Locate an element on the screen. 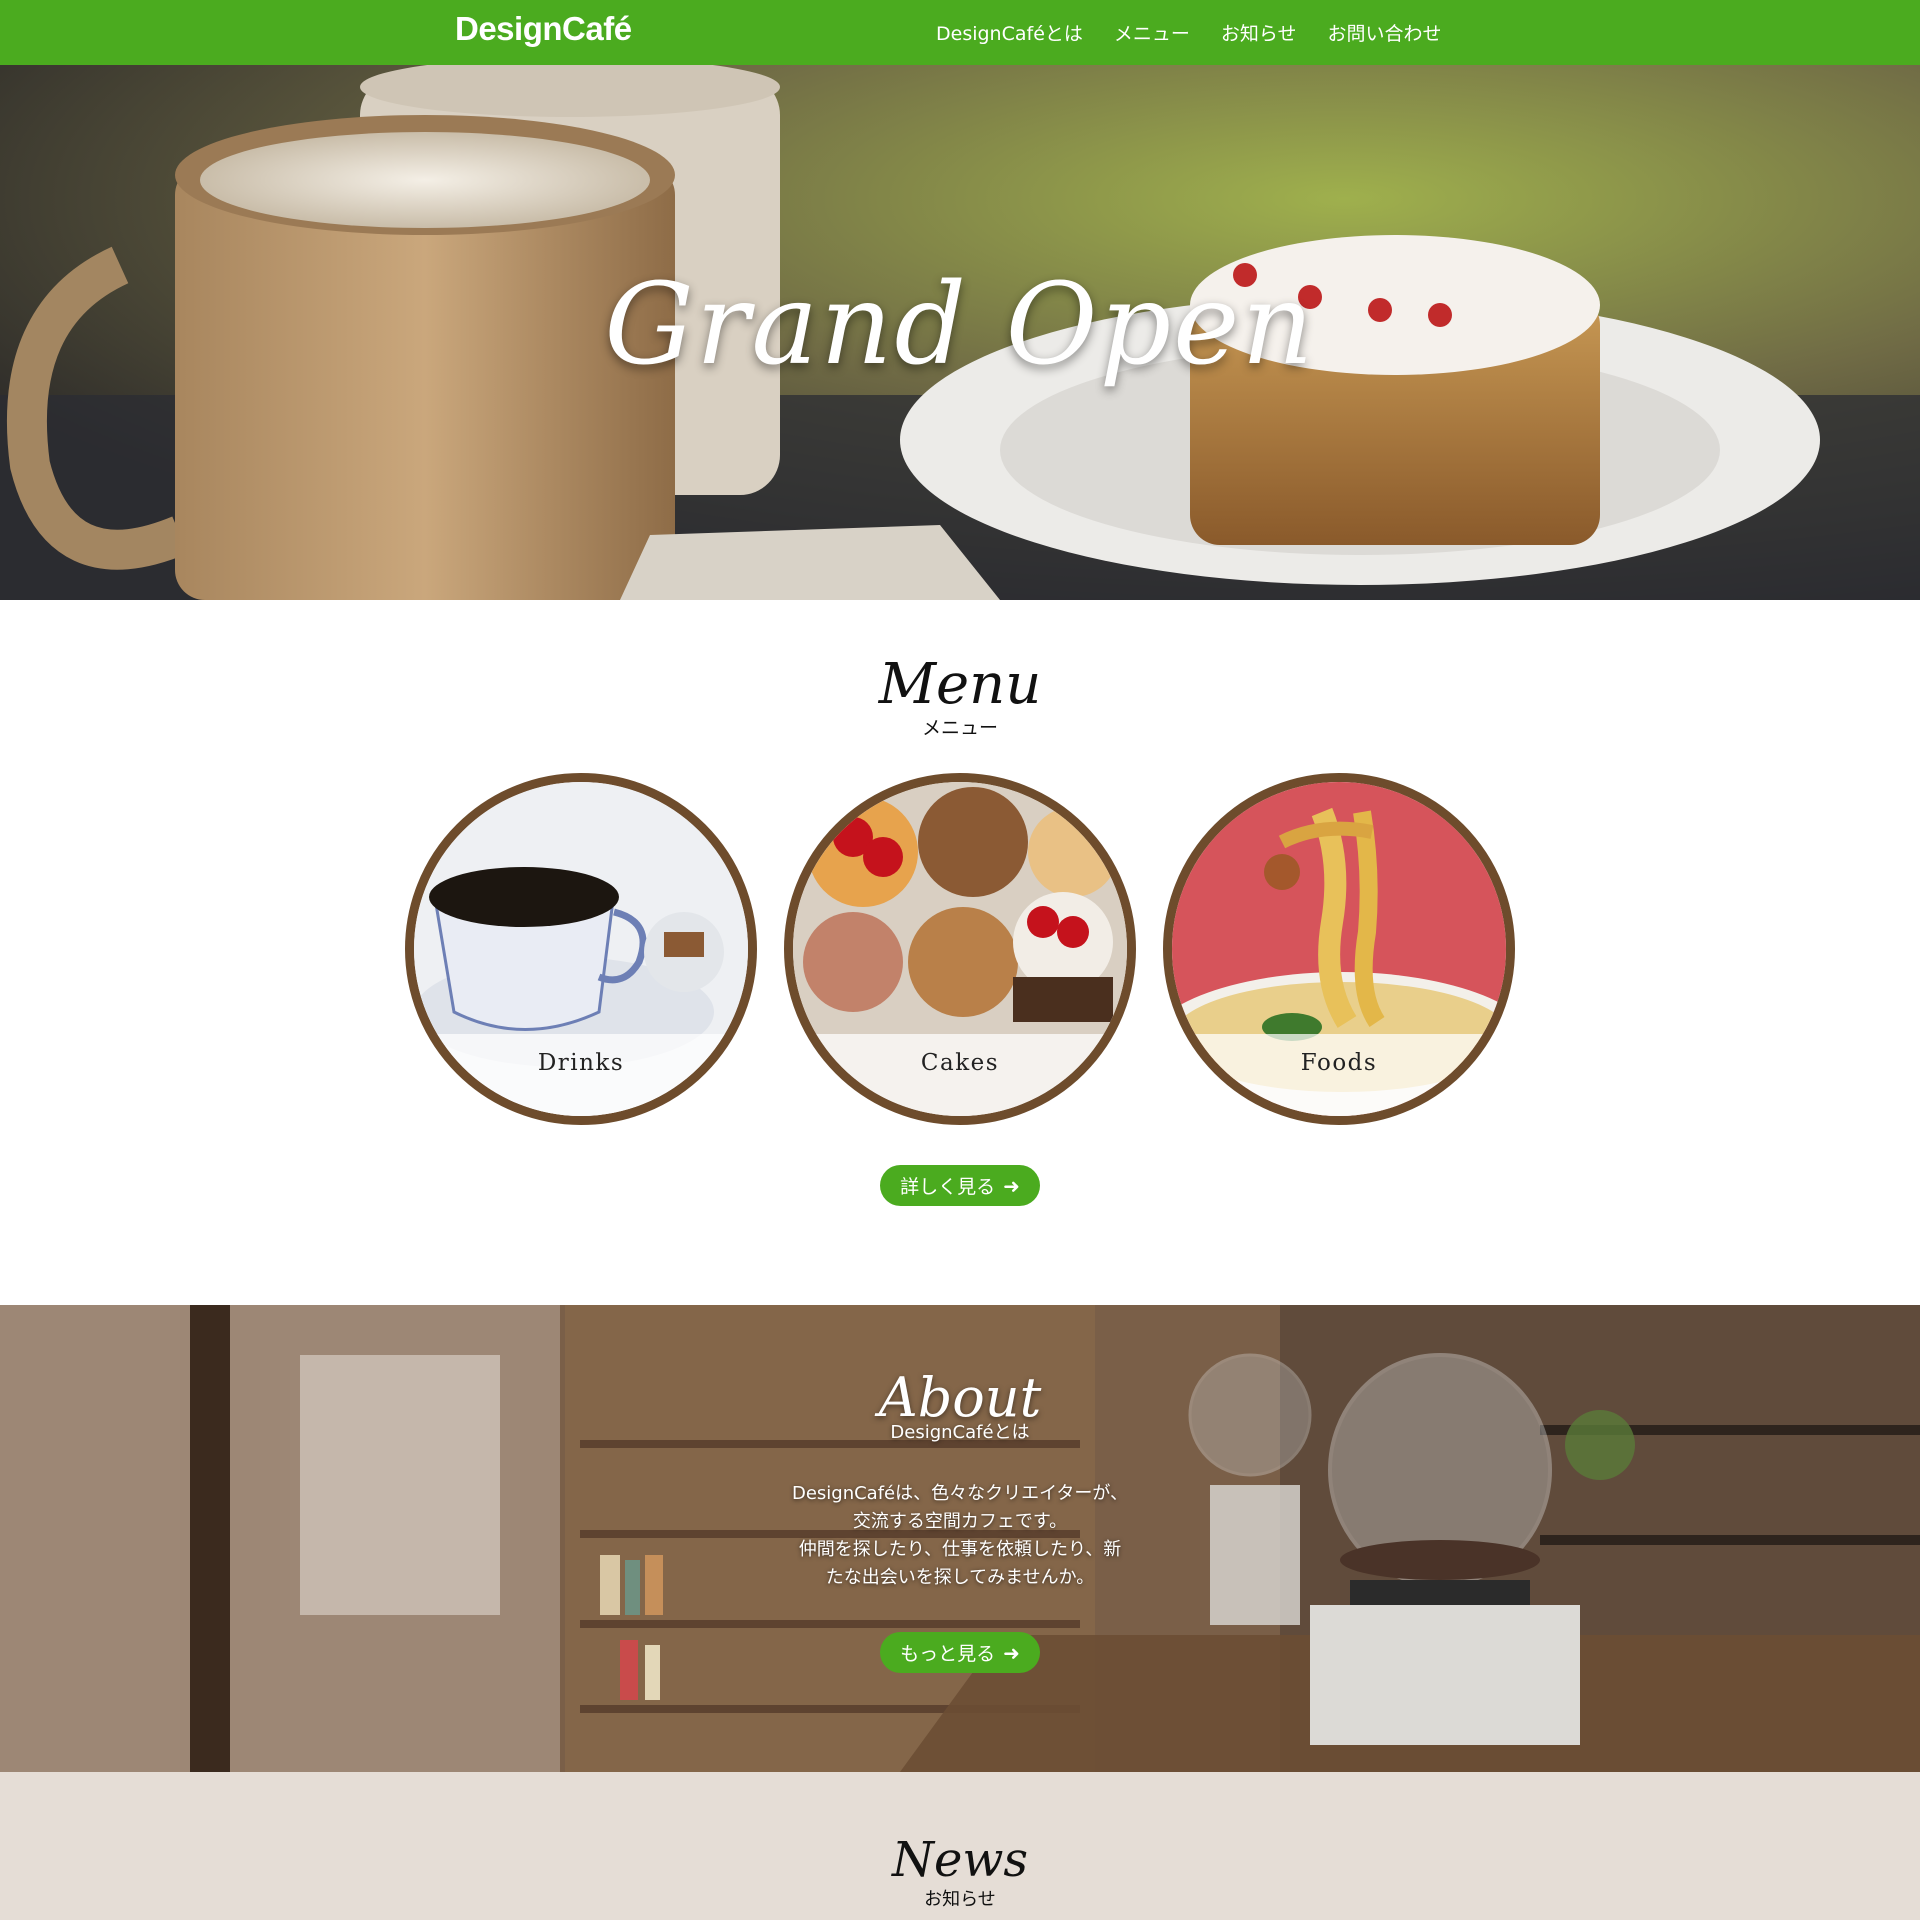 This screenshot has height=1920, width=1920. about-more-button: もっと見る ➜ is located at coordinates (960, 1652).